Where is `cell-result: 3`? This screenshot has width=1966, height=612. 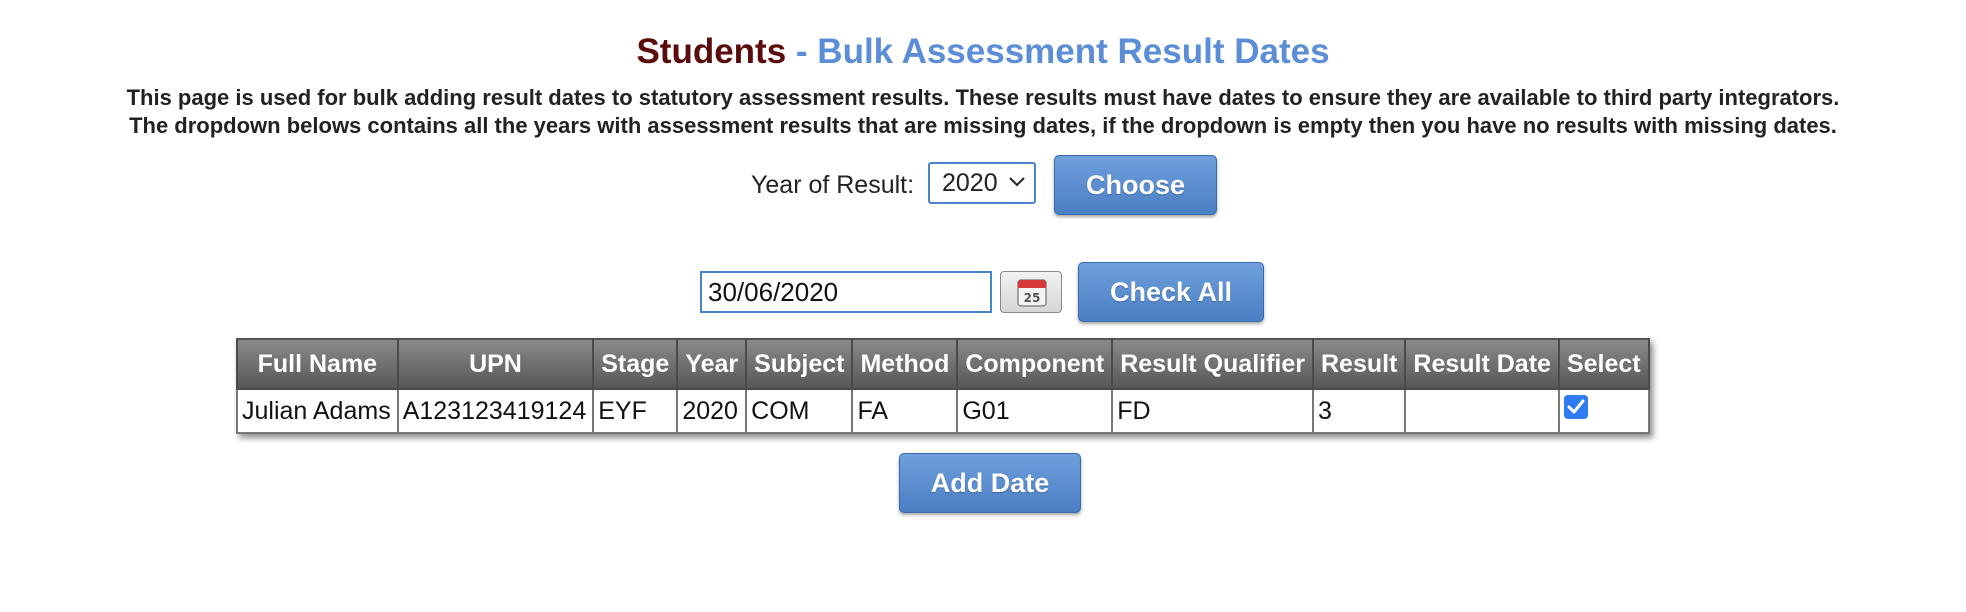
cell-result: 3 is located at coordinates (1359, 411).